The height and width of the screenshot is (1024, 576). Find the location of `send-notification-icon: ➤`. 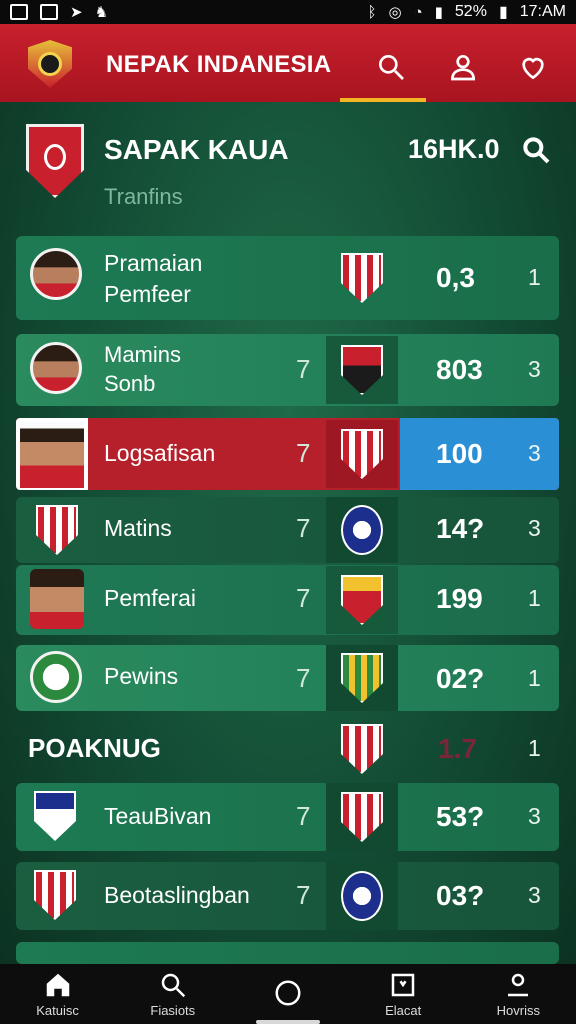

send-notification-icon: ➤ is located at coordinates (76, 12).